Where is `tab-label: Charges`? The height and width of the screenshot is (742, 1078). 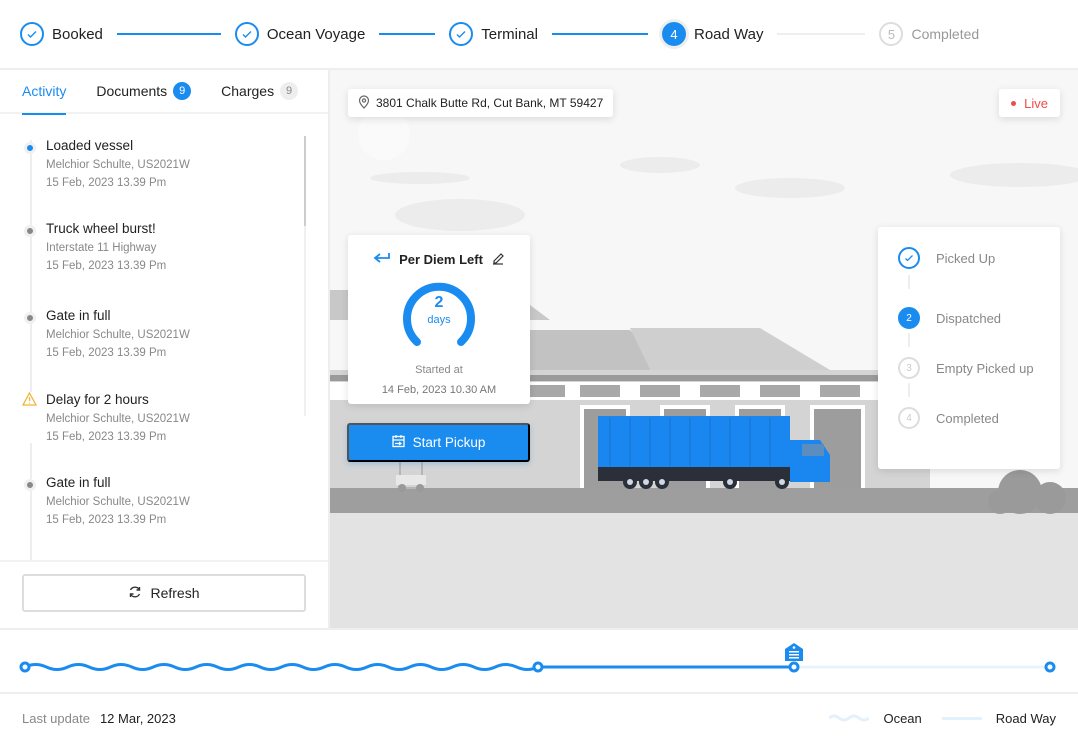
tab-label: Charges is located at coordinates (248, 91).